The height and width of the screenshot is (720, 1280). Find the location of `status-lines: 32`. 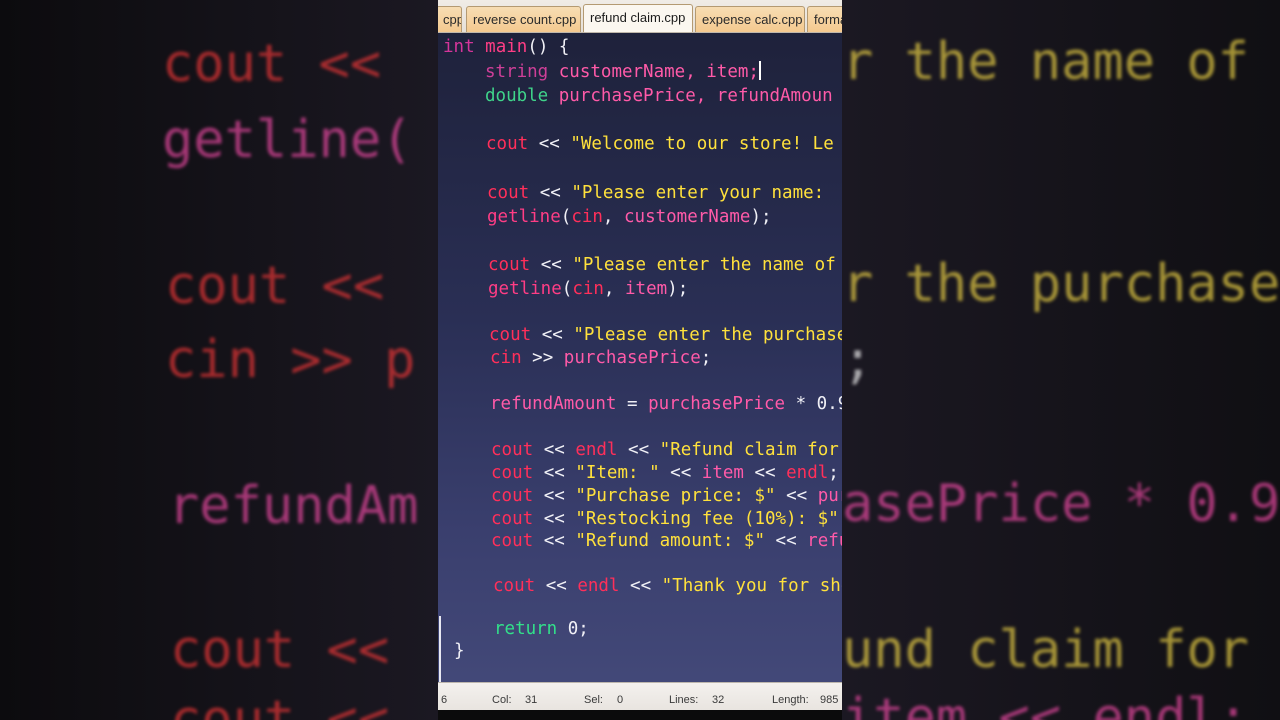

status-lines: 32 is located at coordinates (718, 700).